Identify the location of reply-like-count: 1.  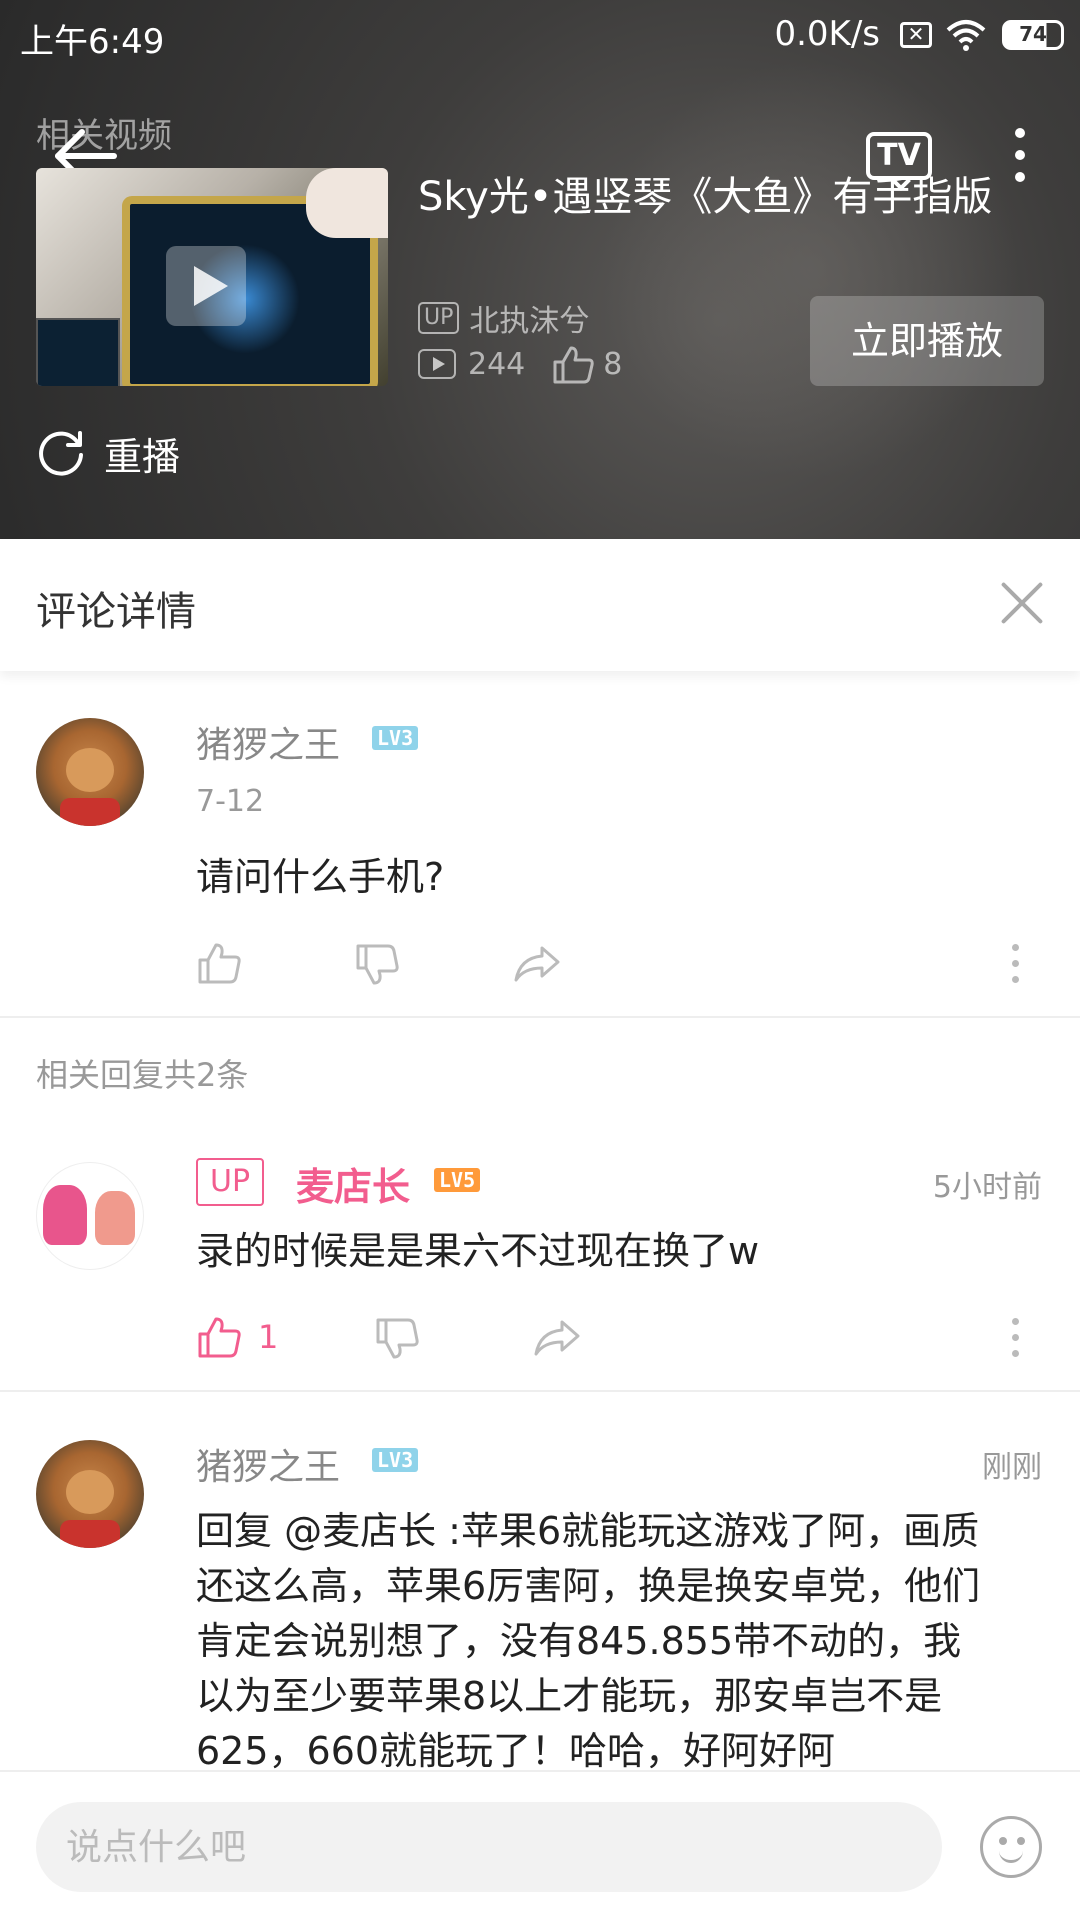
(268, 1337).